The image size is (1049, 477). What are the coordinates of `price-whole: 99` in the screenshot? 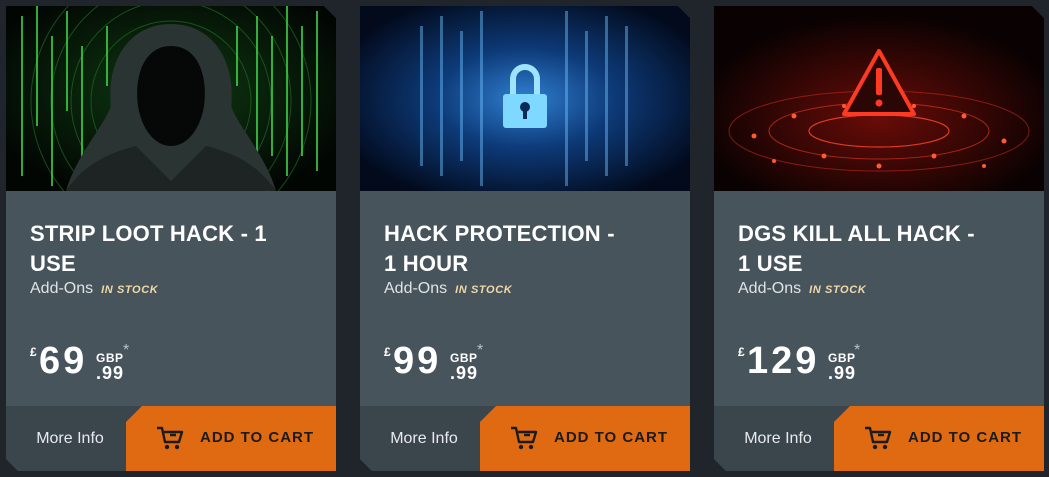 It's located at (417, 361).